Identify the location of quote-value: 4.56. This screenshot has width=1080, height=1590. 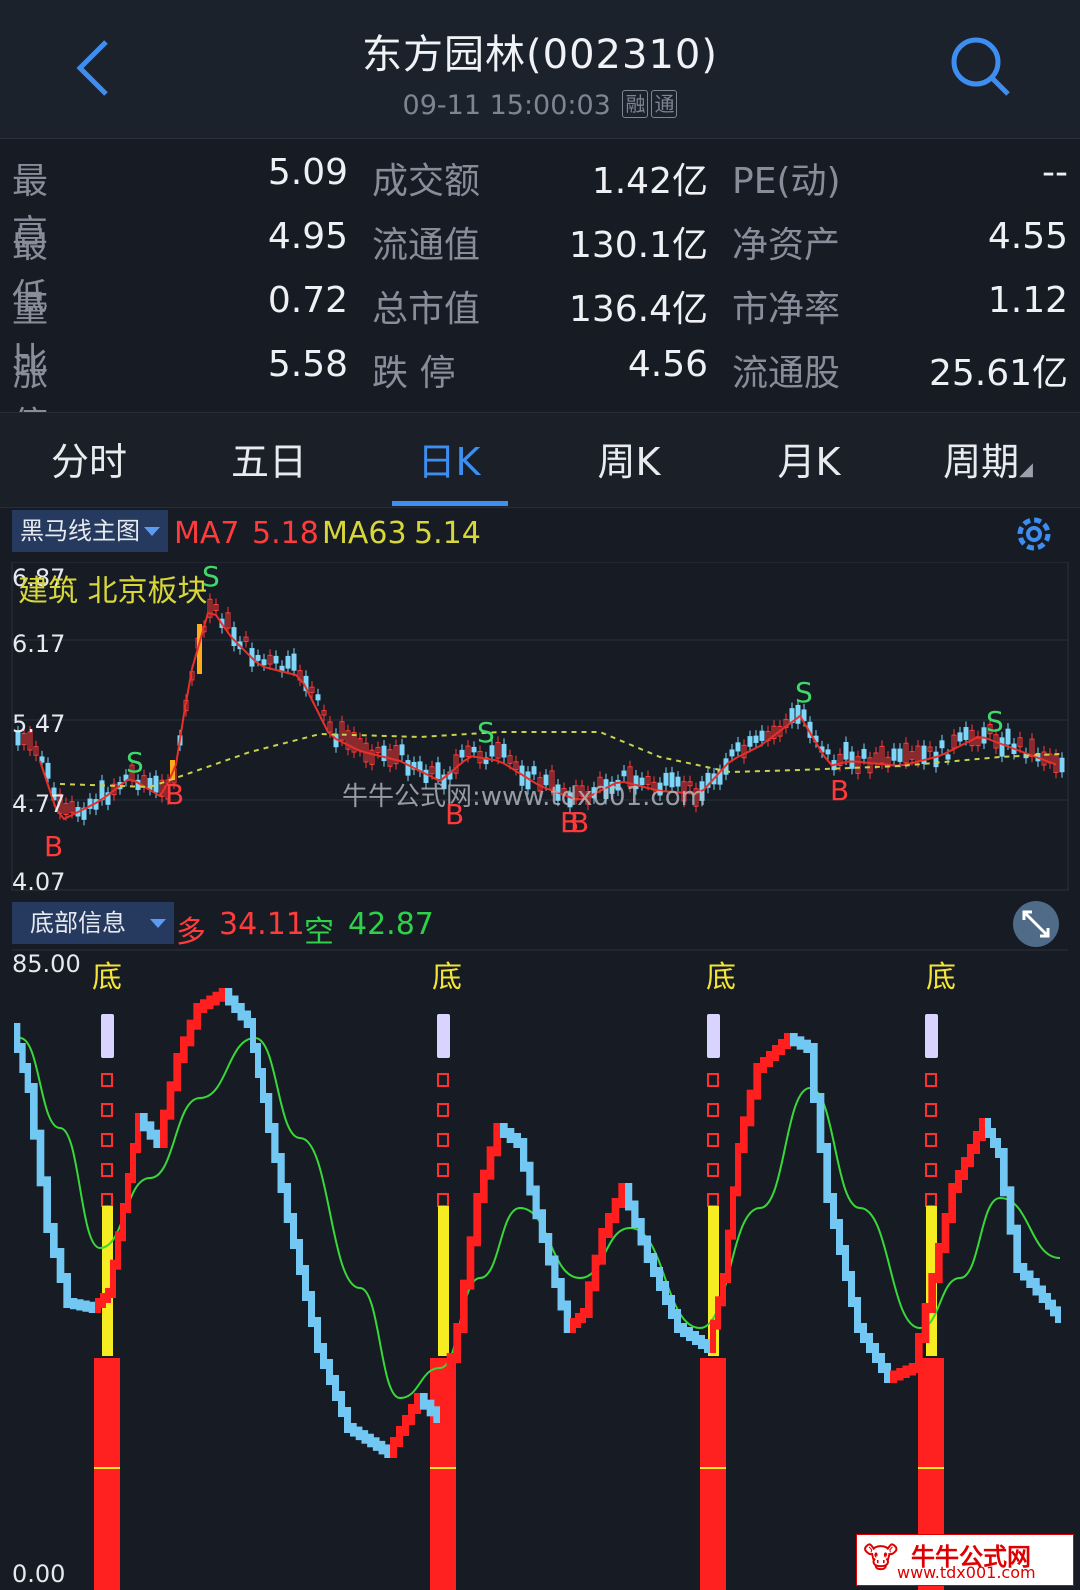
(667, 364).